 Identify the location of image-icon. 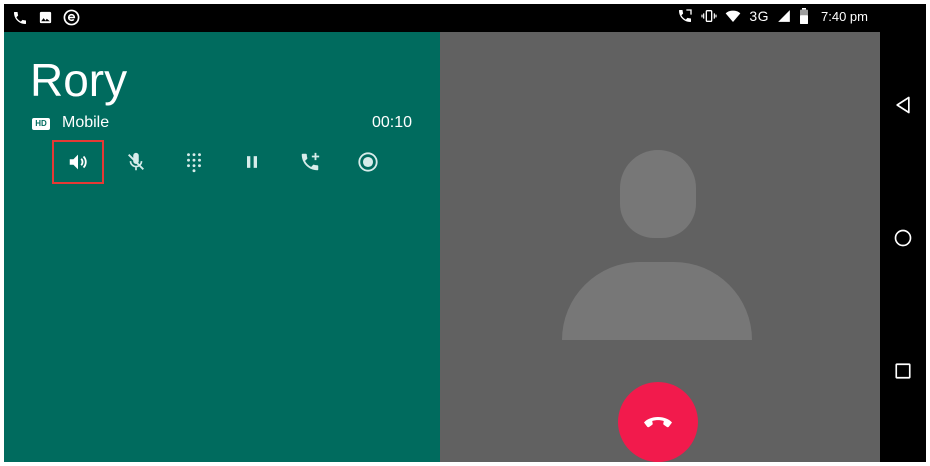
(45, 17).